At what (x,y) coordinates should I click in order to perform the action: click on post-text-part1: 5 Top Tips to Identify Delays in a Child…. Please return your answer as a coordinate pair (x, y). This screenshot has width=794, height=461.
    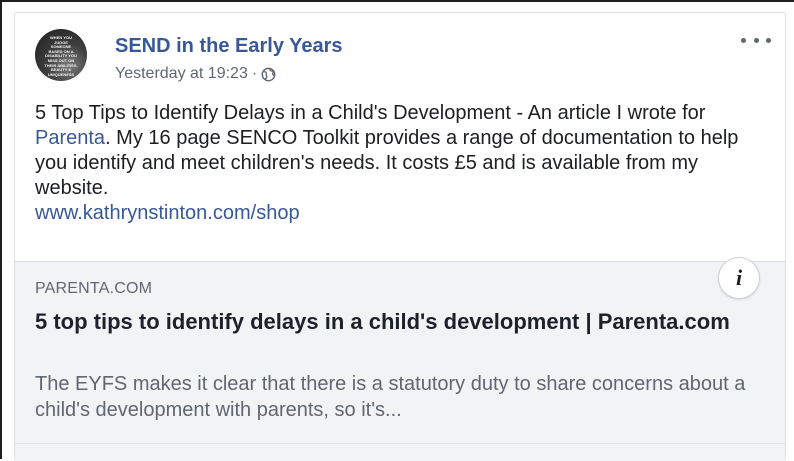
    Looking at the image, I should click on (370, 113).